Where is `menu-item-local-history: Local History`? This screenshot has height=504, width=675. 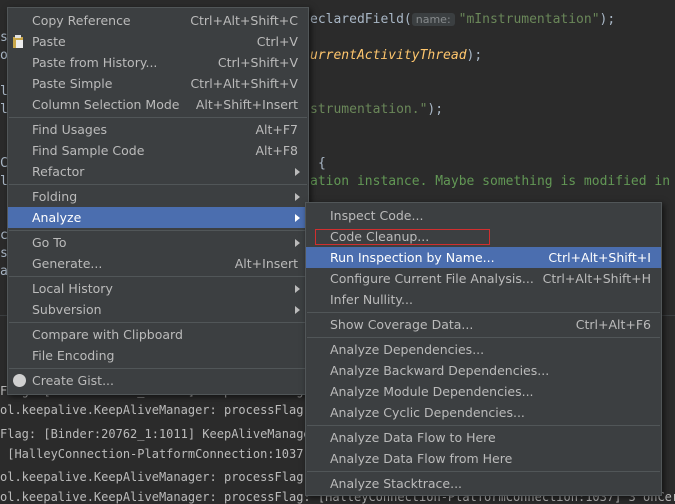 menu-item-local-history: Local History is located at coordinates (158, 288).